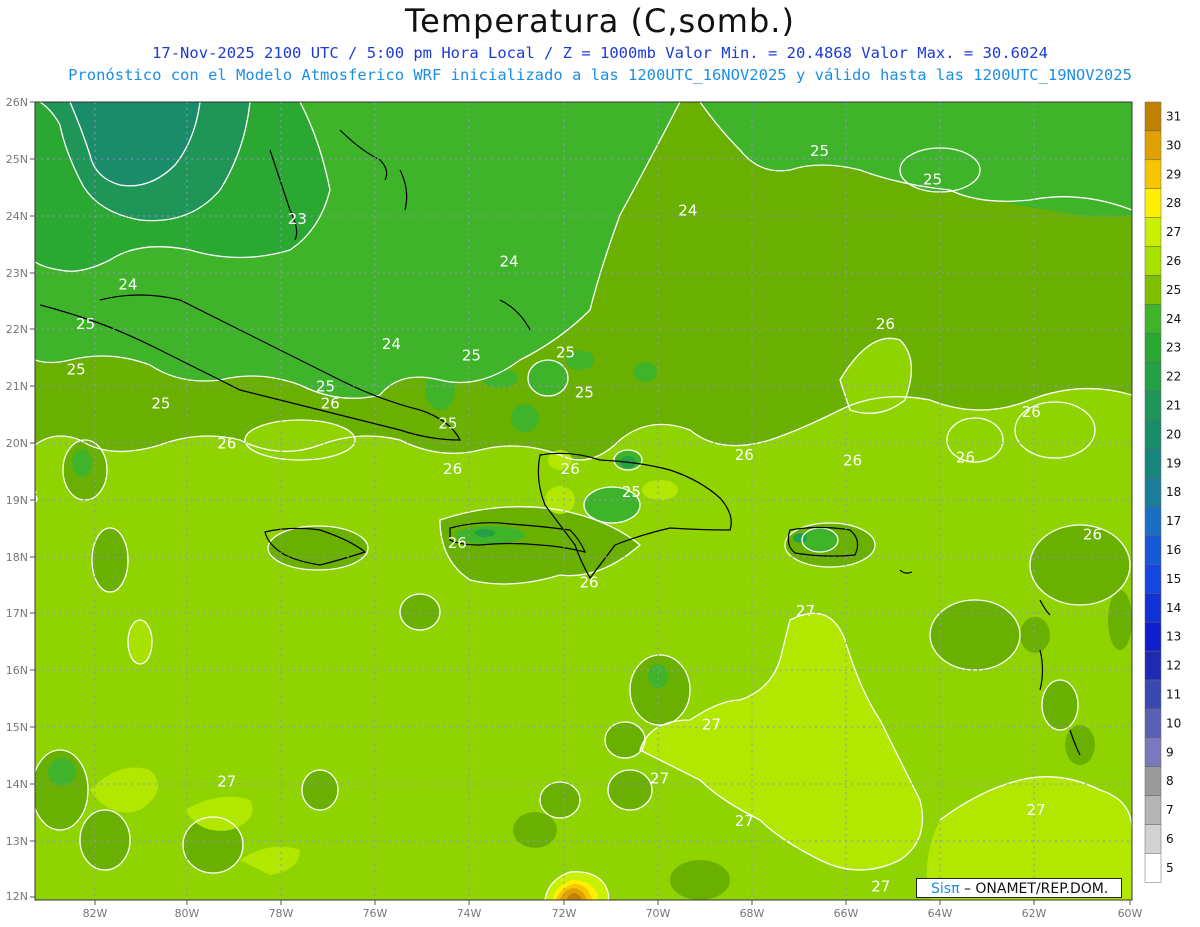 The image size is (1200, 927). What do you see at coordinates (469, 913) in the screenshot?
I see `lon-label: 74W` at bounding box center [469, 913].